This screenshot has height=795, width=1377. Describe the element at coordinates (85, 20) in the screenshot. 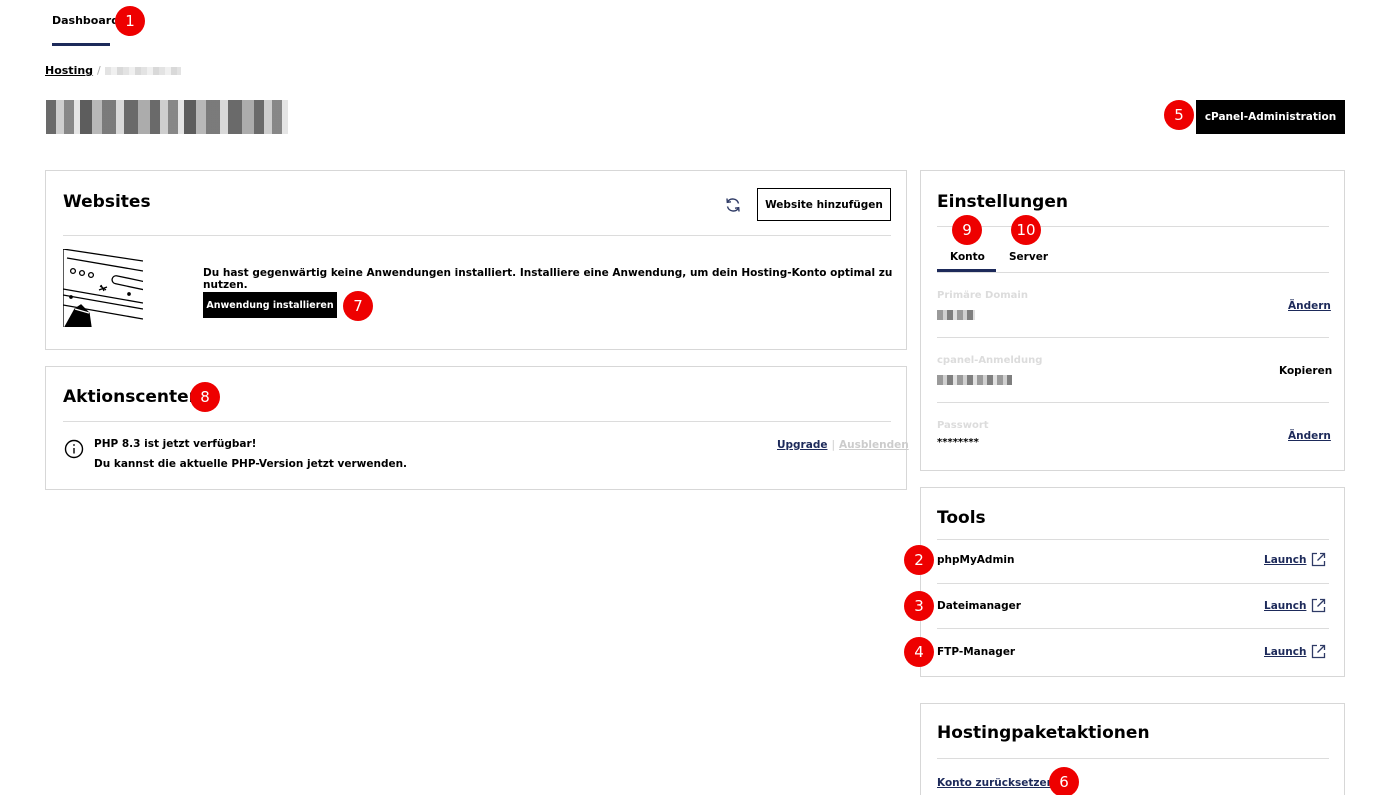

I see `tab-dashboard: Dashboard` at that location.